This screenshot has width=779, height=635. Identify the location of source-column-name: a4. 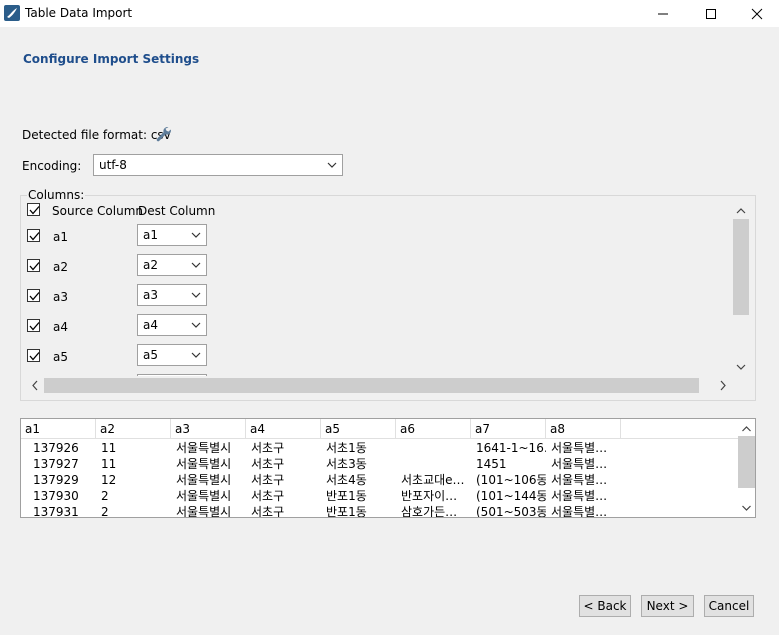
(60, 327).